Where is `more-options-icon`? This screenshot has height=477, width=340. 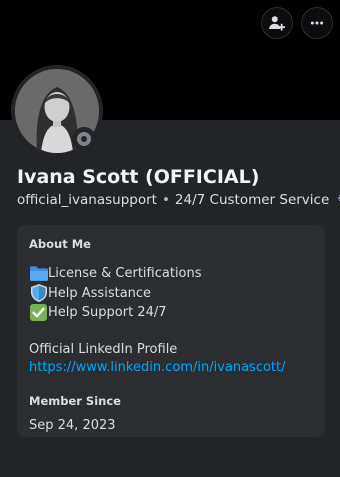
more-options-icon is located at coordinates (317, 23).